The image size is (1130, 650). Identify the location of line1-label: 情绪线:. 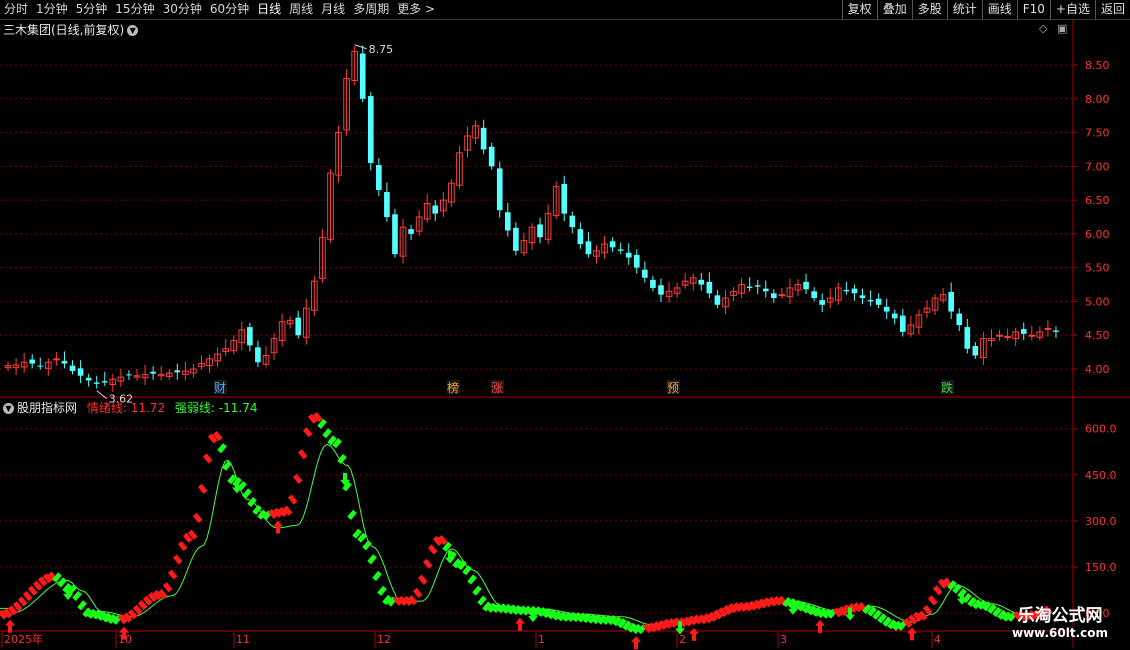
(106, 408).